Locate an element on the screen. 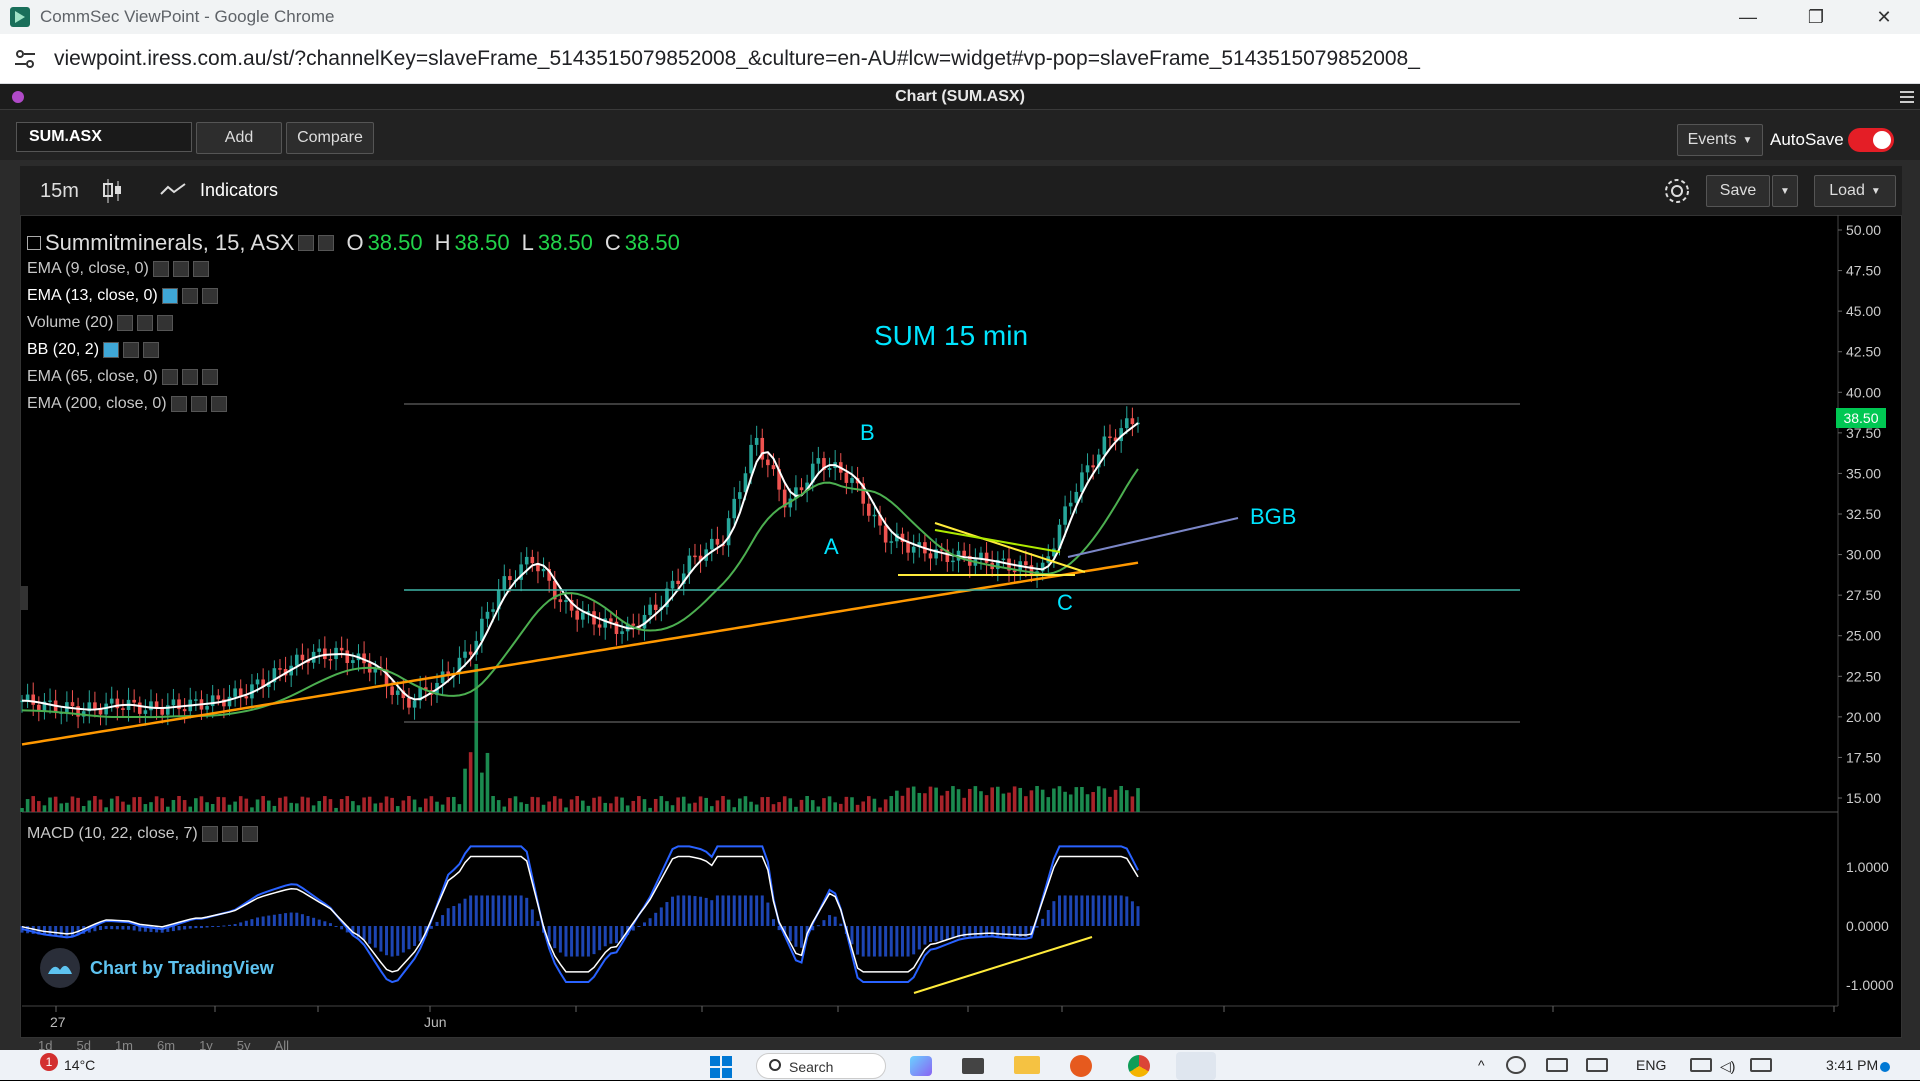  firefox-icon is located at coordinates (1081, 1066).